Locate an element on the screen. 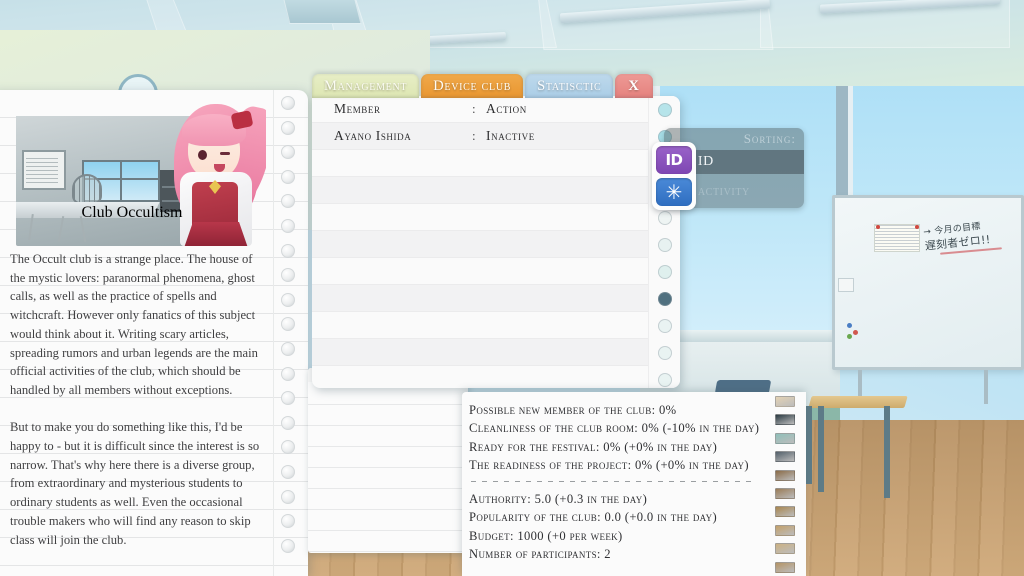 The image size is (1024, 576). notepad-panel is located at coordinates (388, 460).